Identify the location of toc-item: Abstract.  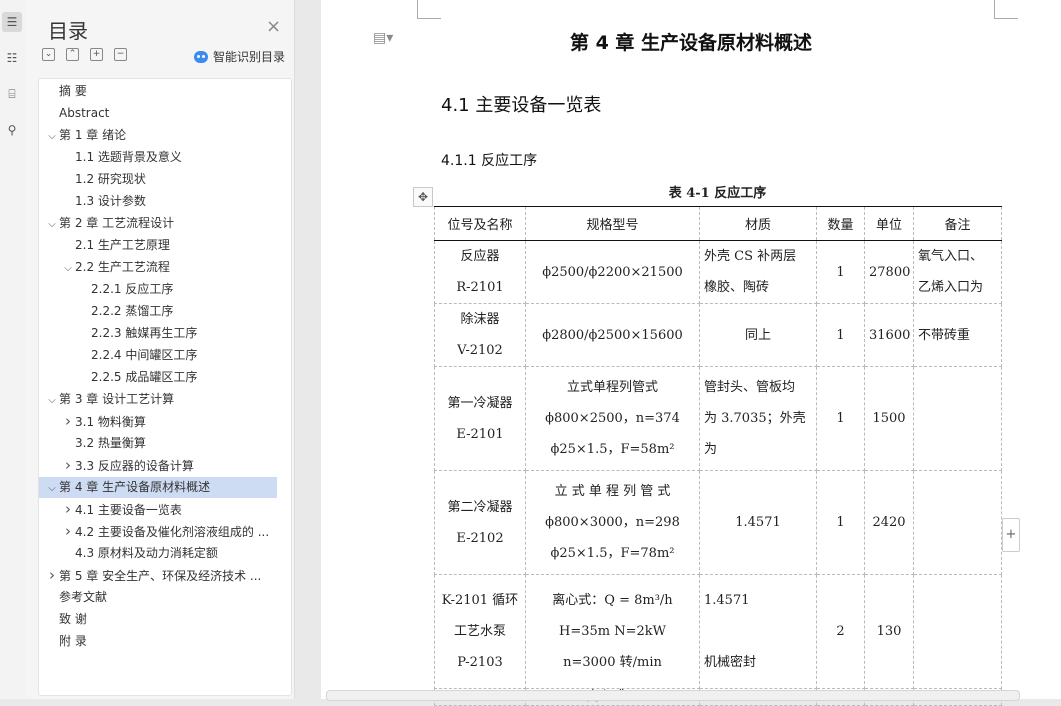
(162, 113).